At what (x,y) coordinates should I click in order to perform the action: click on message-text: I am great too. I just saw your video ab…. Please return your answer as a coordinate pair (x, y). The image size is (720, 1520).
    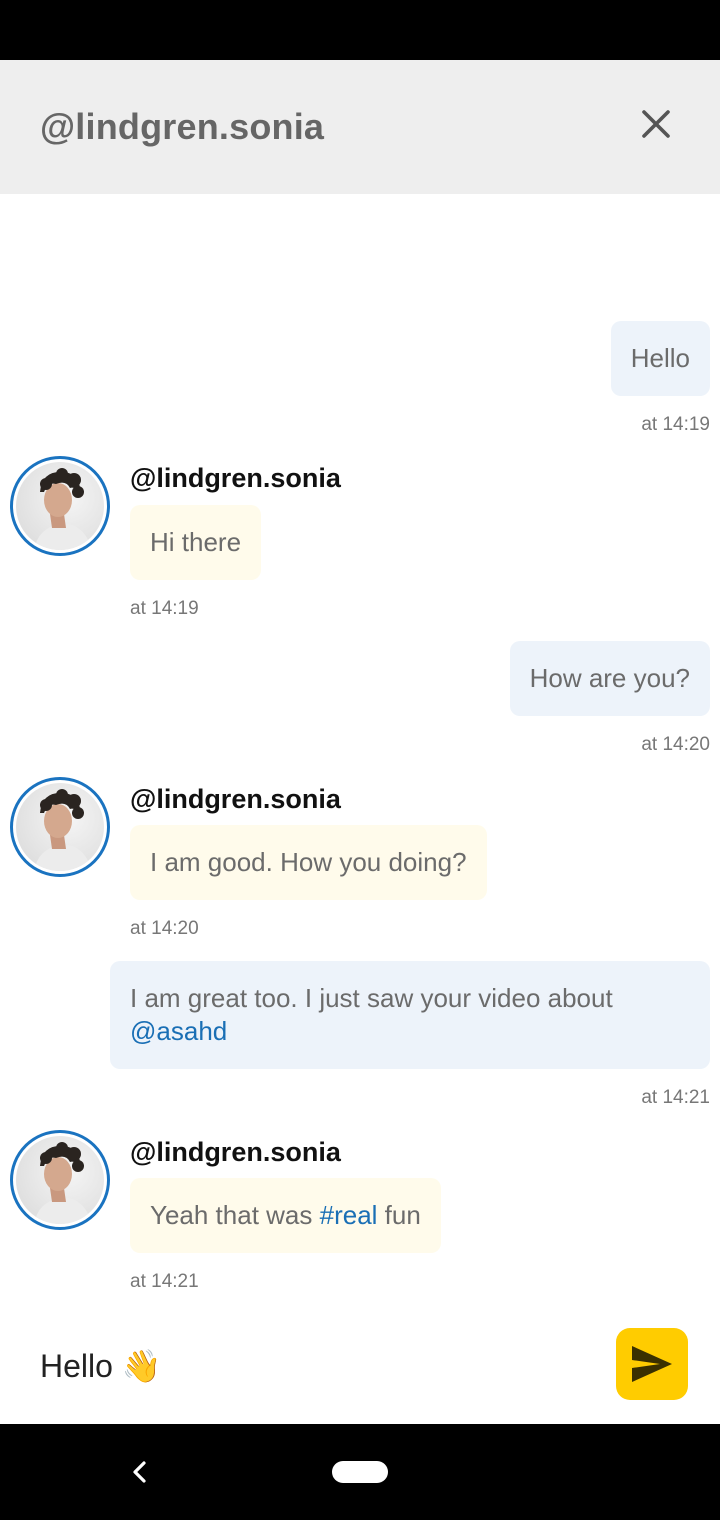
    Looking at the image, I should click on (371, 998).